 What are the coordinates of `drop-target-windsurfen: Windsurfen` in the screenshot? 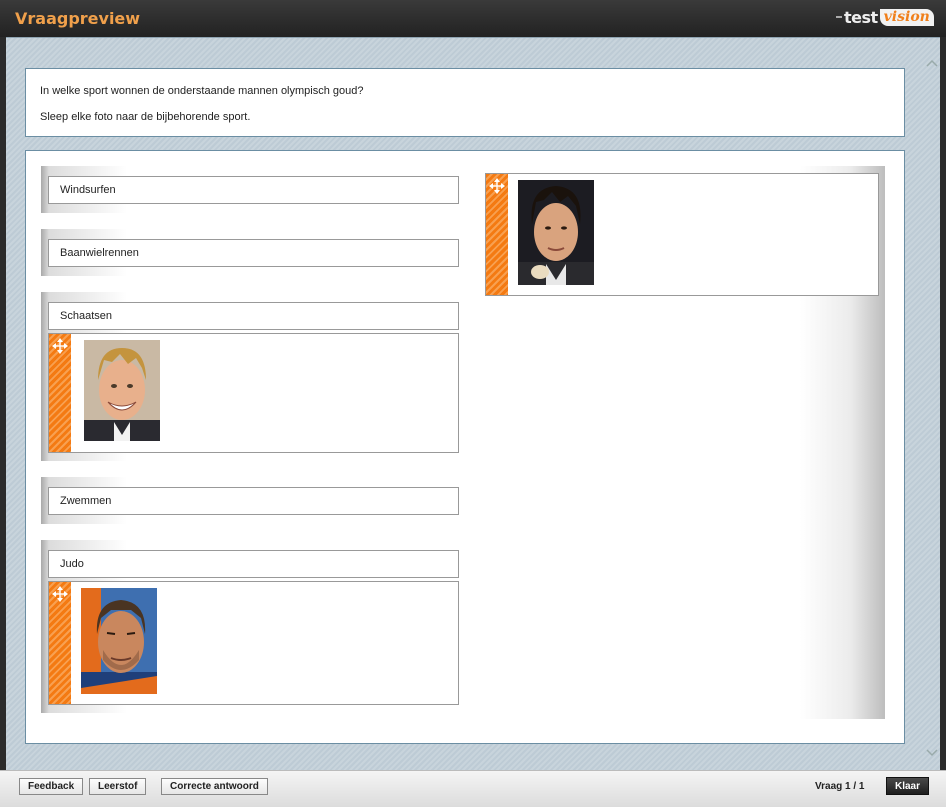 It's located at (253, 190).